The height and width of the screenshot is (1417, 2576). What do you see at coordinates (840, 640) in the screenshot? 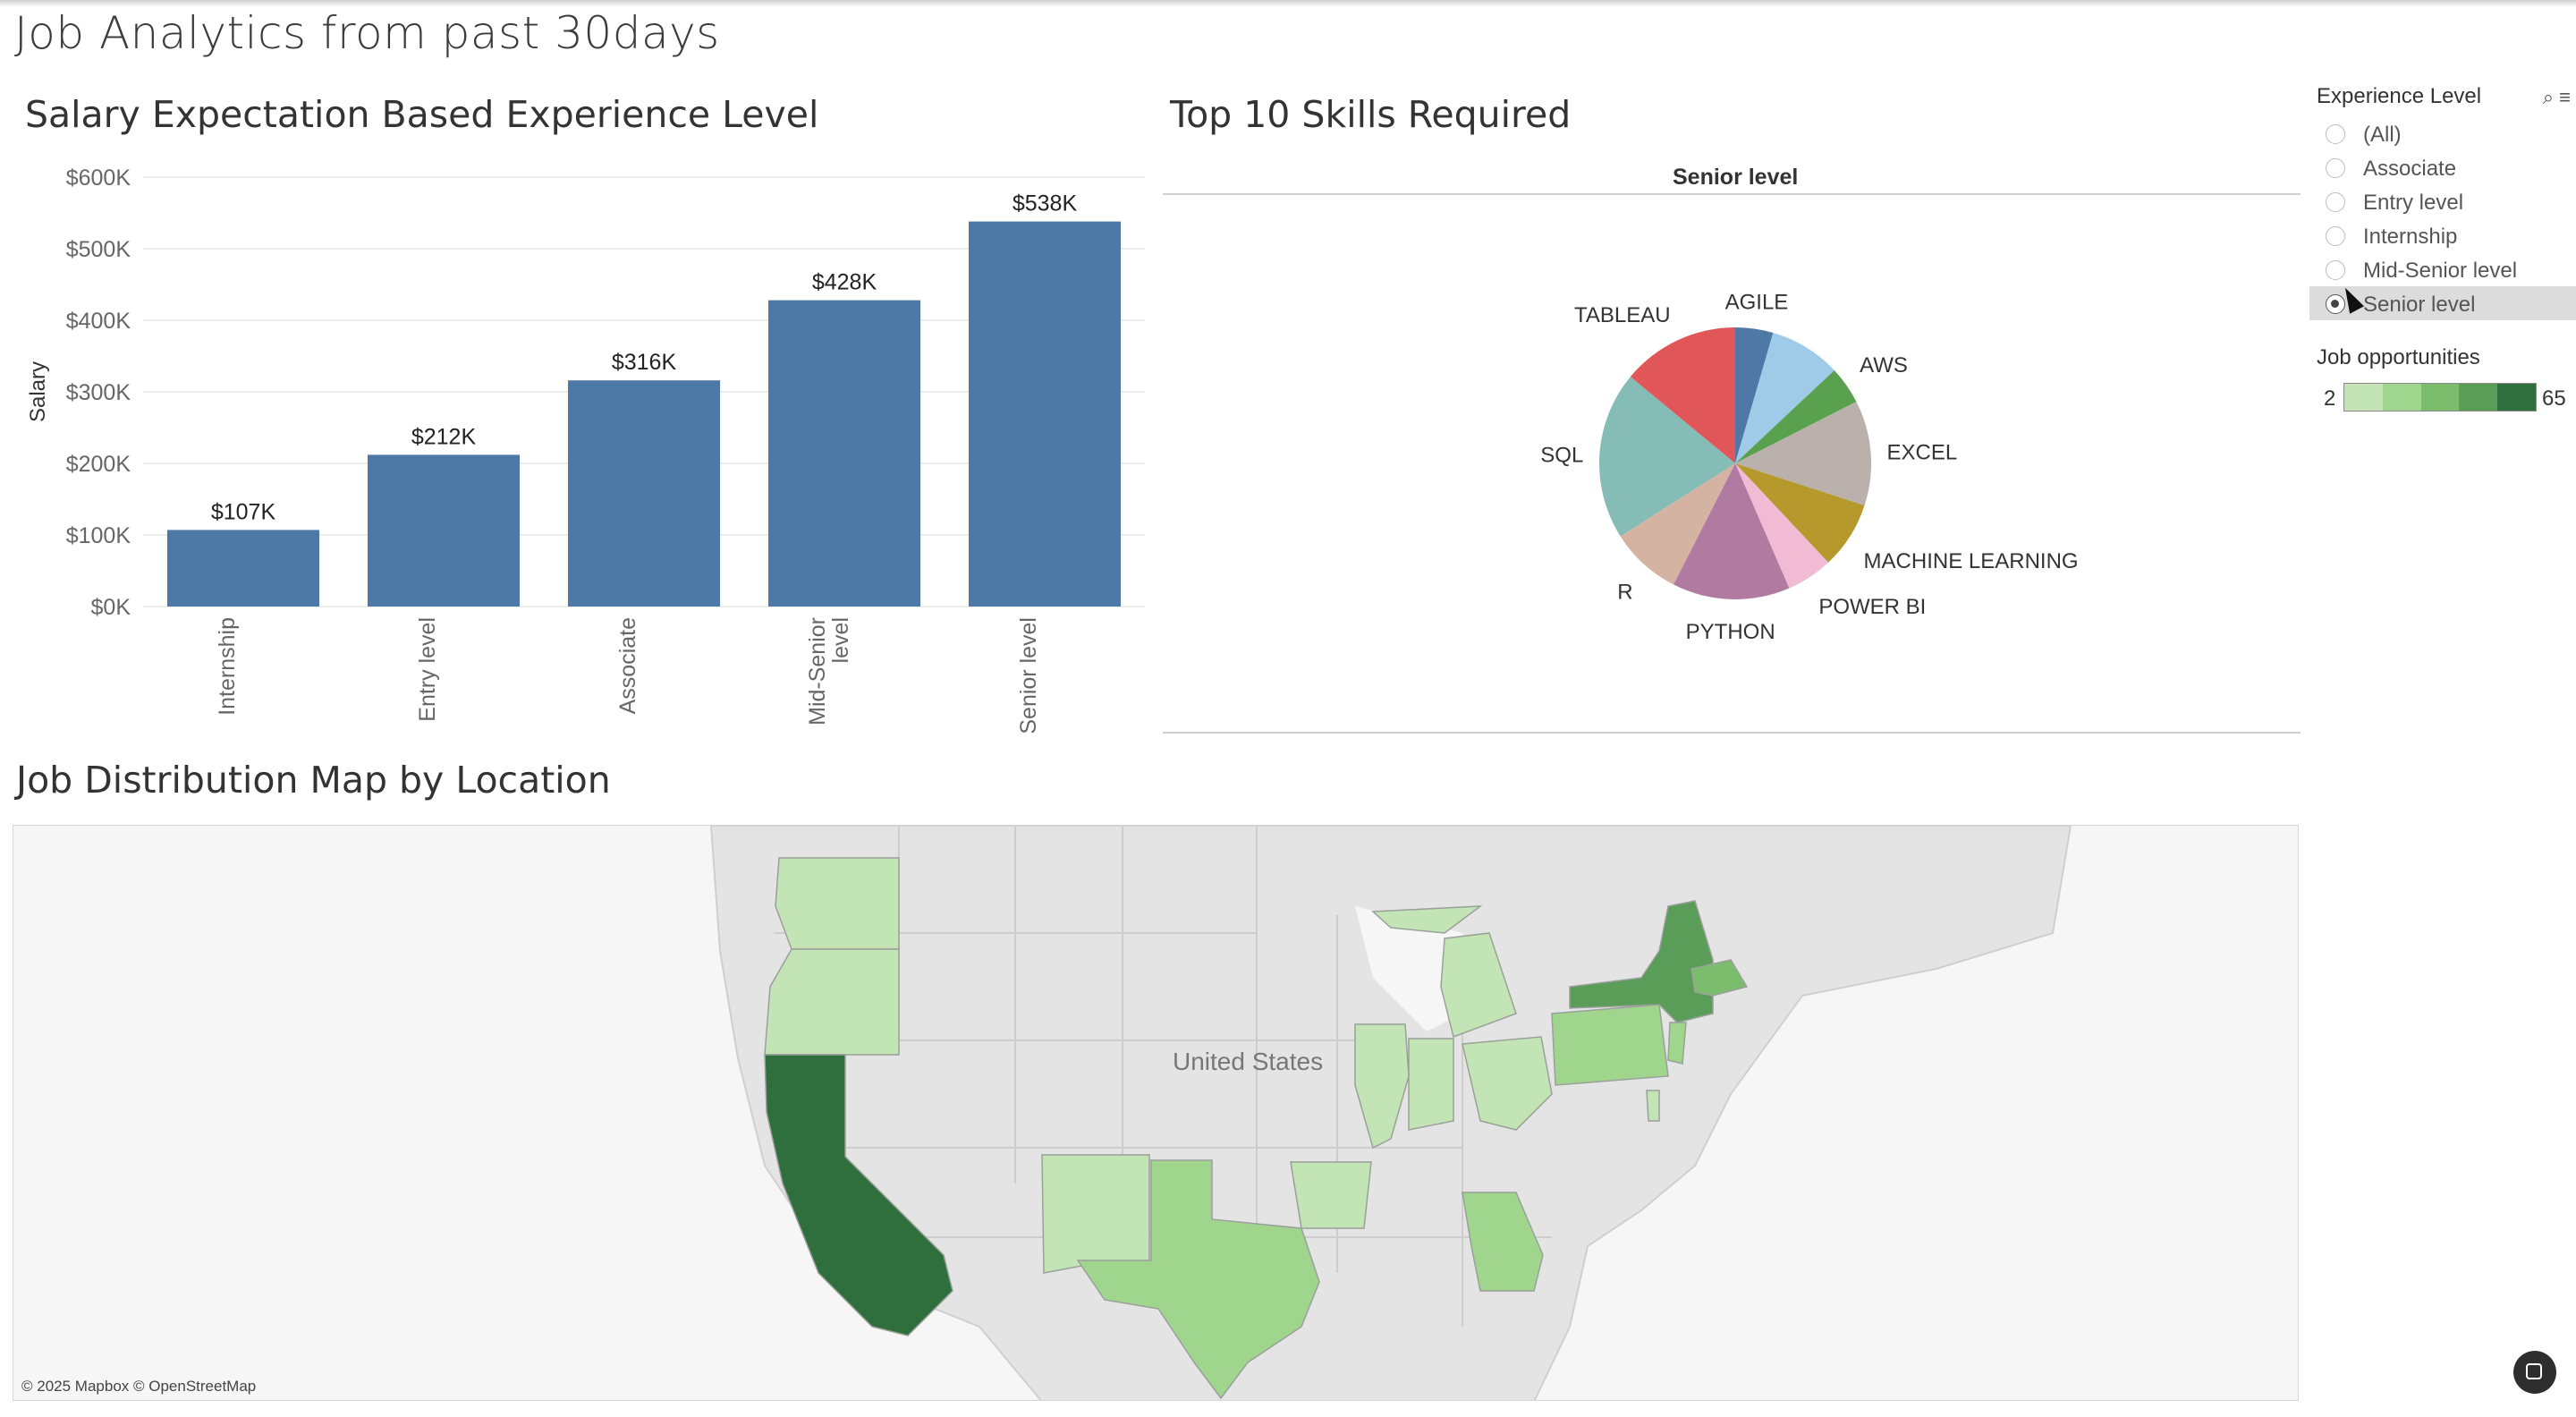
I see `x-tick-label: level` at bounding box center [840, 640].